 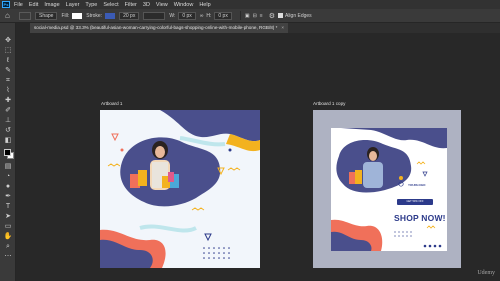 What do you see at coordinates (8, 177) in the screenshot?
I see `blur-tool-icon: ◔` at bounding box center [8, 177].